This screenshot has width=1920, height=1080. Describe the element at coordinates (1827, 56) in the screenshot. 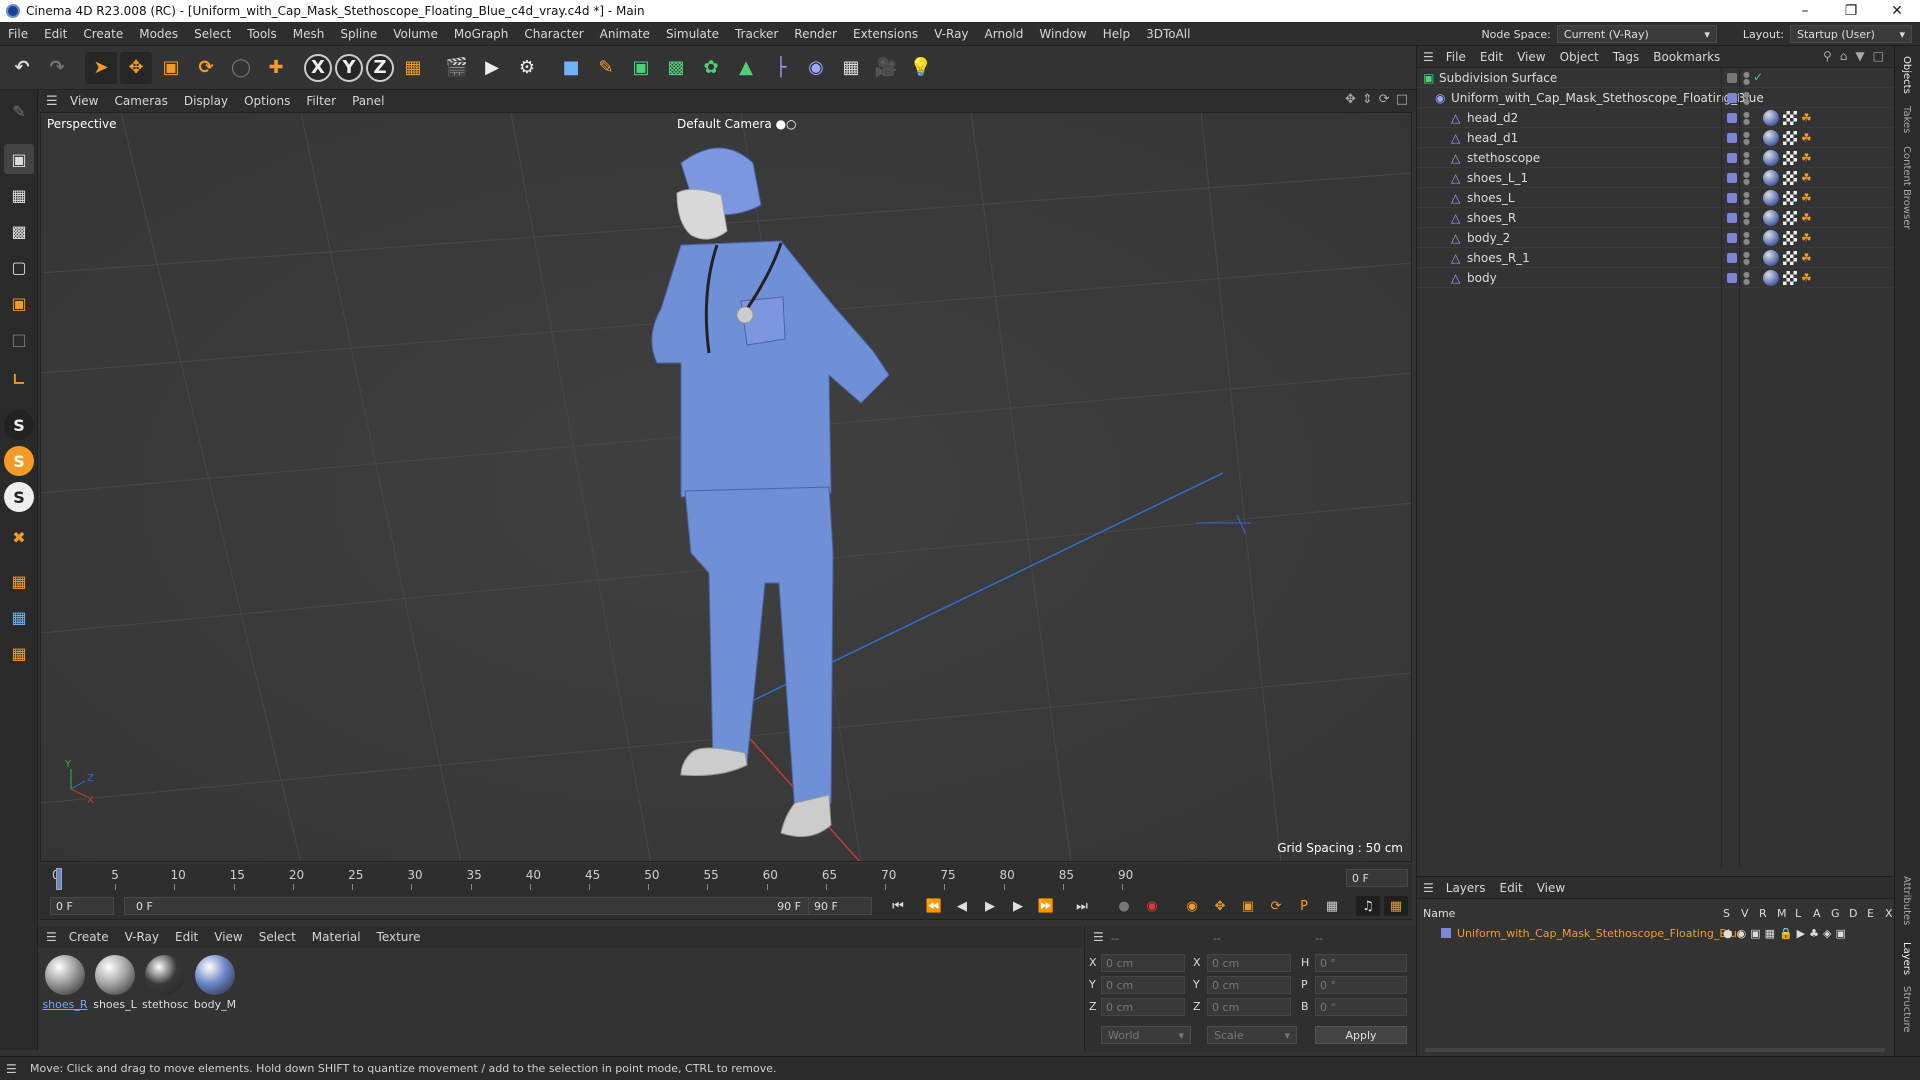

I see `search-icon: ⚲` at that location.